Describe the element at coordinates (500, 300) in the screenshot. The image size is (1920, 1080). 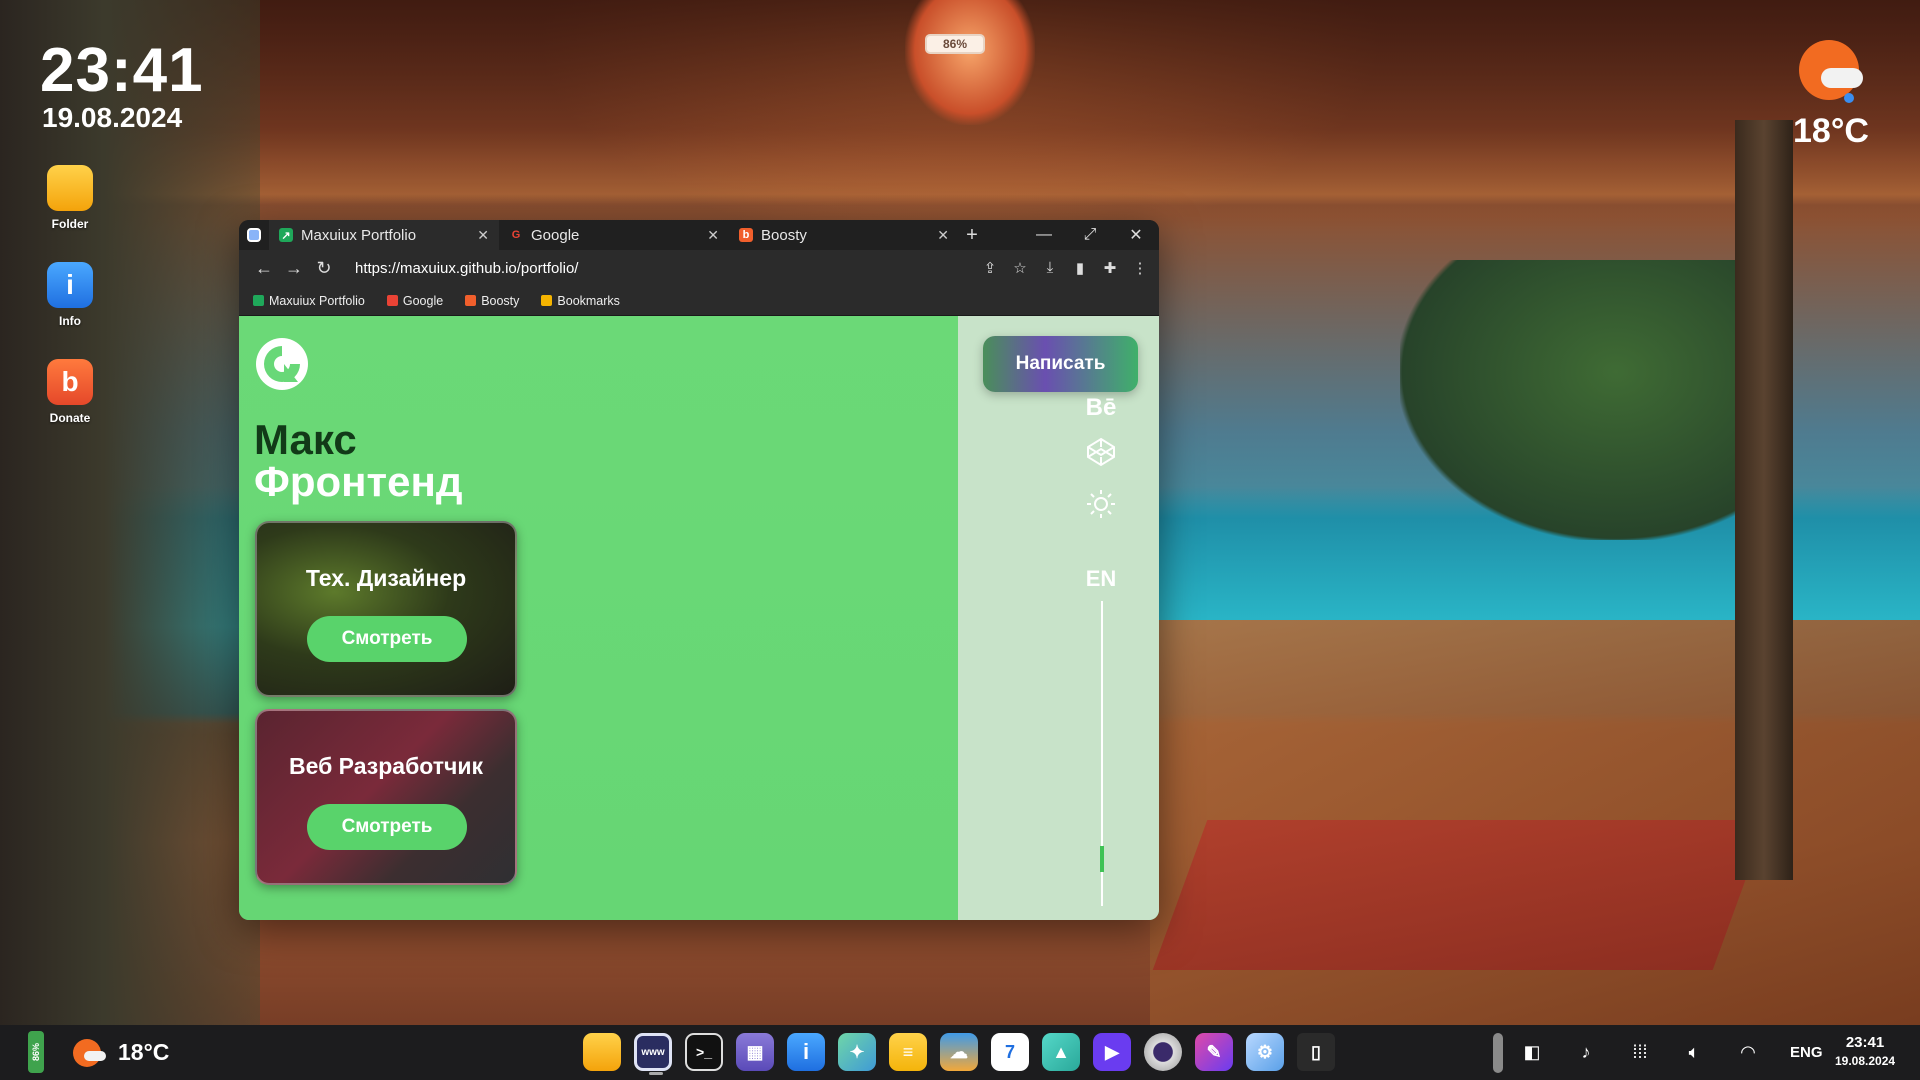
I see `bookmark-label: Boosty` at that location.